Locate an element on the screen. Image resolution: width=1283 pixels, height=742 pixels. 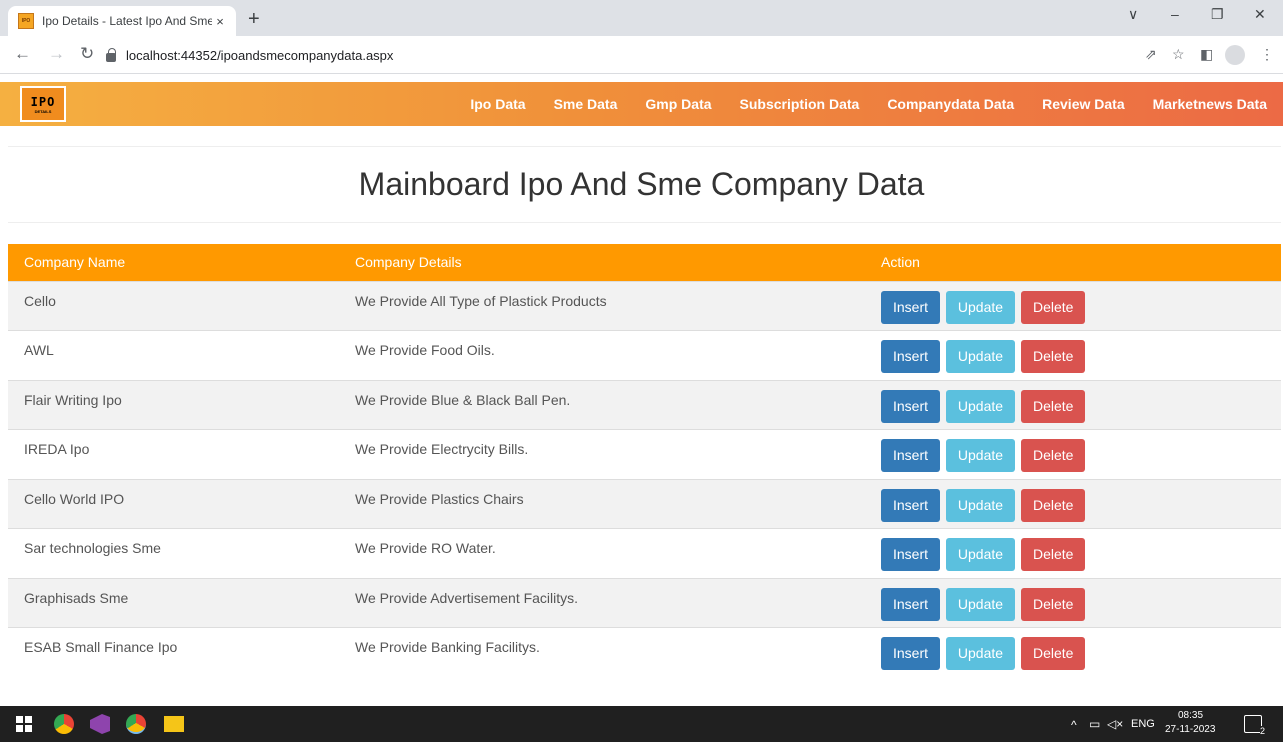
page-title: Mainboard Ipo And Sme Company Data is located at coordinates (641, 184).